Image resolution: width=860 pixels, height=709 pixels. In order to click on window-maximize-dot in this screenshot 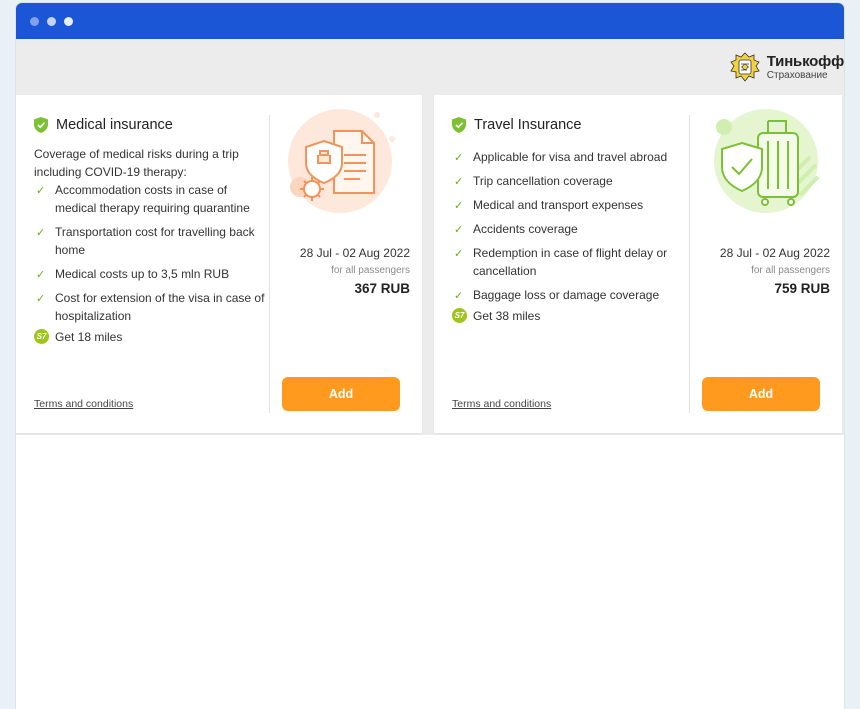, I will do `click(68, 21)`.